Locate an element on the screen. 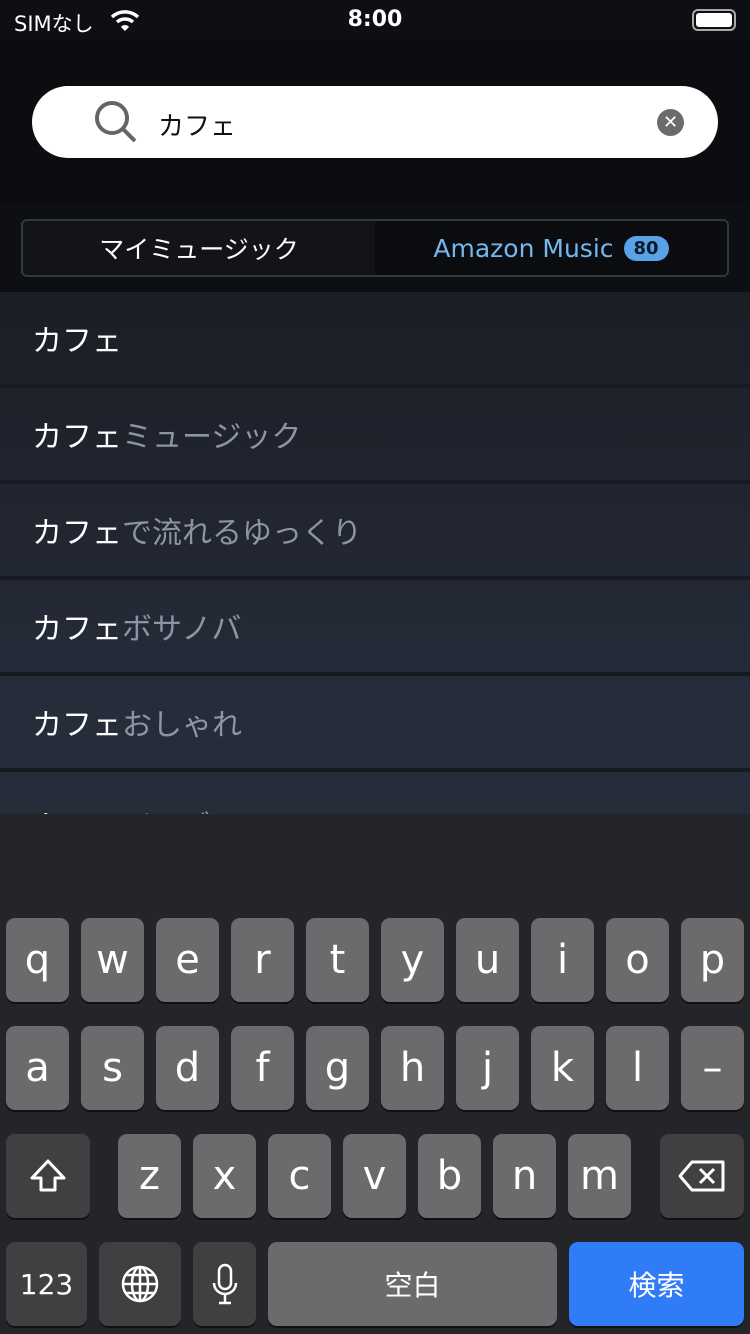 Image resolution: width=750 pixels, height=1334 pixels. suggestion-item: カフェ ジャズ is located at coordinates (375, 793).